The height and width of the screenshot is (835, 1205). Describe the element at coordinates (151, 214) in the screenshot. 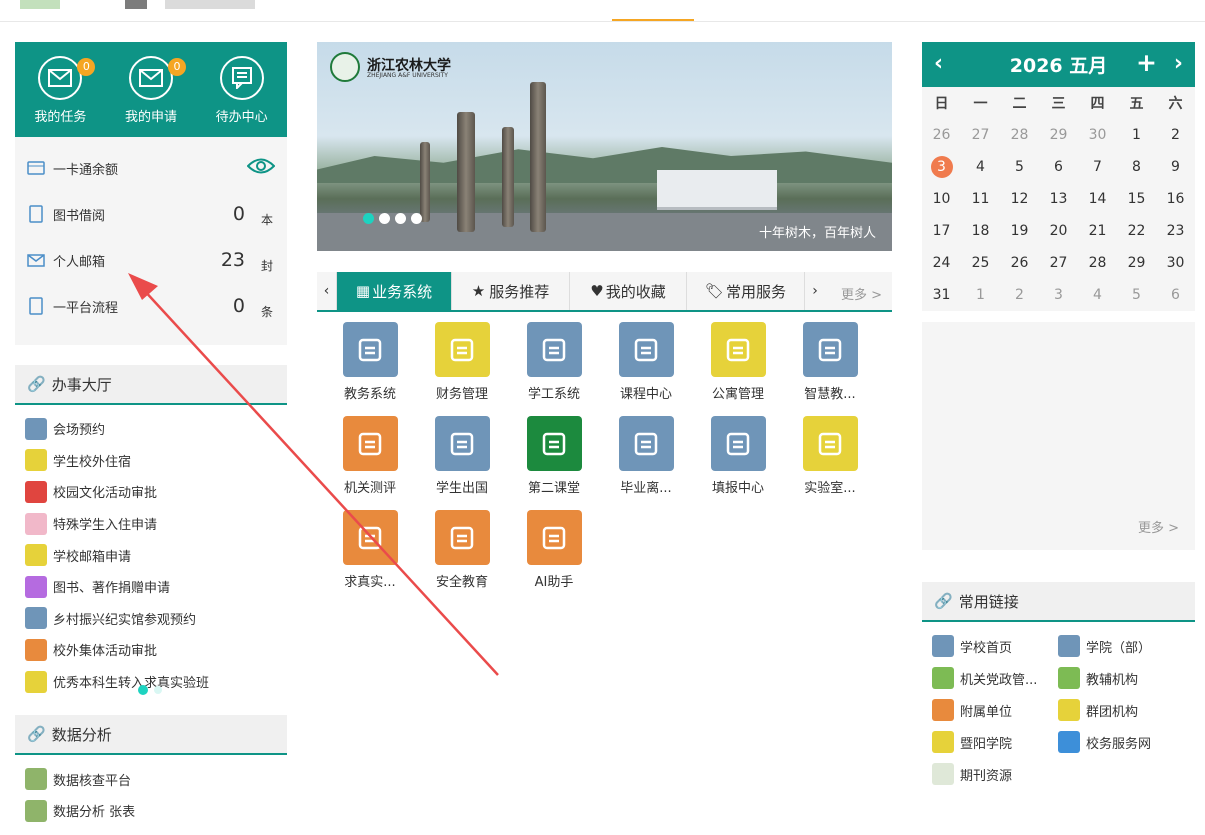

I see `library-borrow-row: 图书借阅 0 本` at that location.